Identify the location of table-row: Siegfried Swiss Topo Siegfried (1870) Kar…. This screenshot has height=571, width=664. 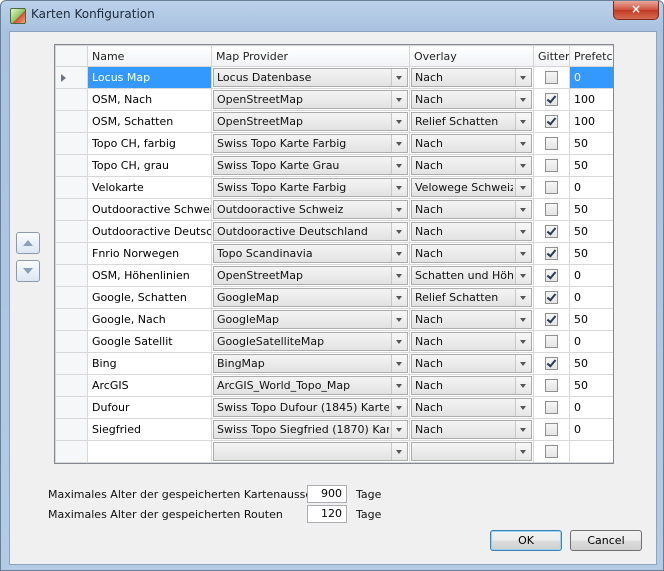
(334, 429).